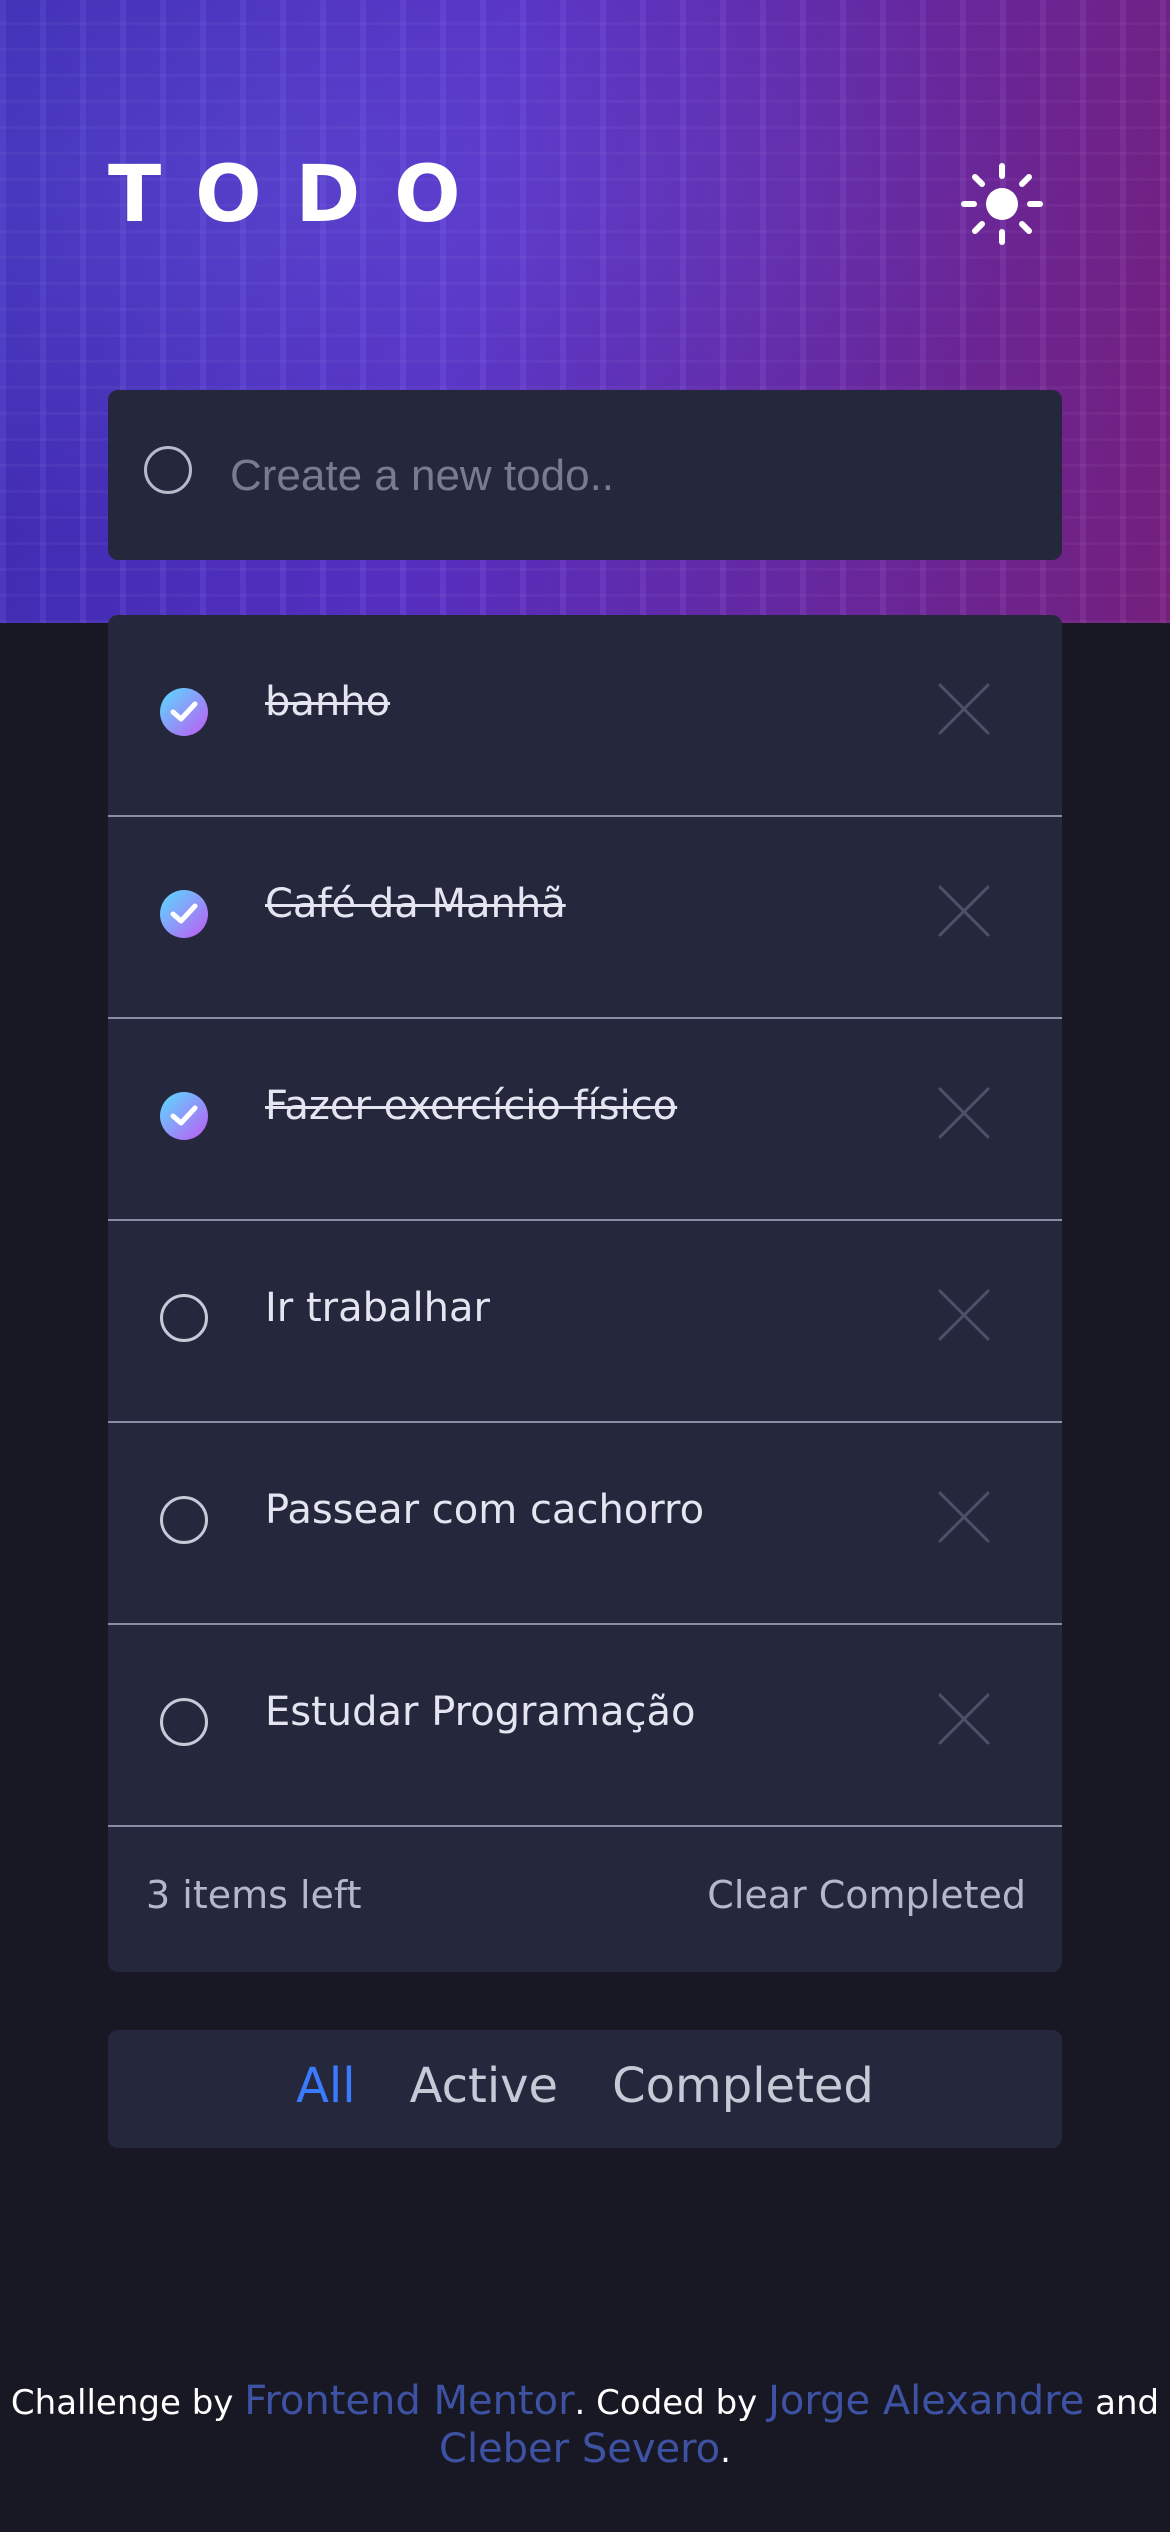  Describe the element at coordinates (480, 1712) in the screenshot. I see `todo-text: Estudar Programação` at that location.